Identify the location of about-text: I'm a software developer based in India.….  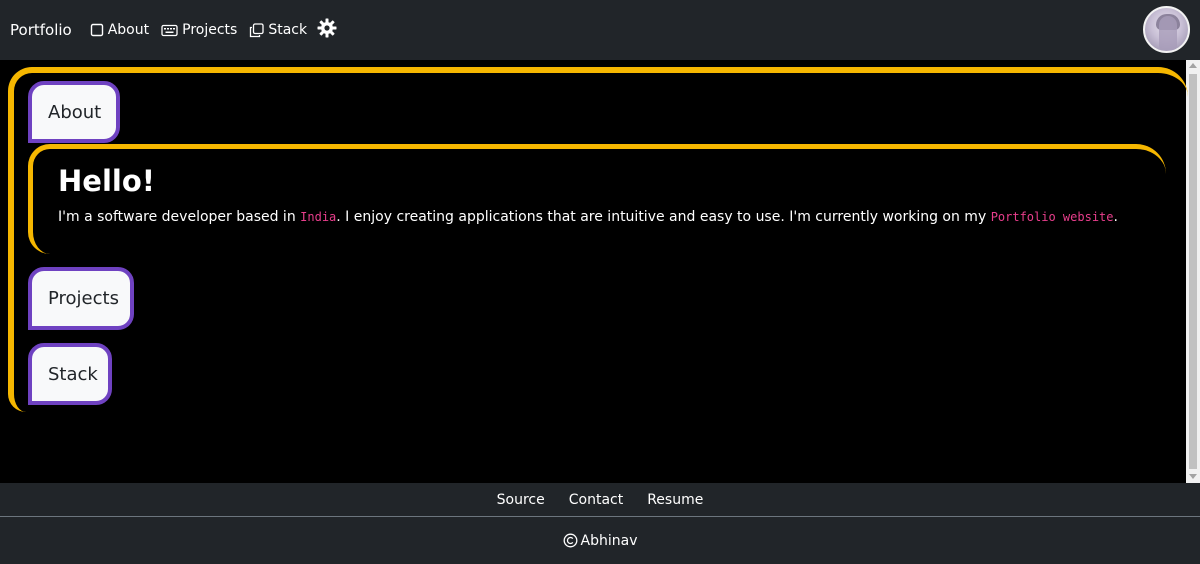
(588, 217).